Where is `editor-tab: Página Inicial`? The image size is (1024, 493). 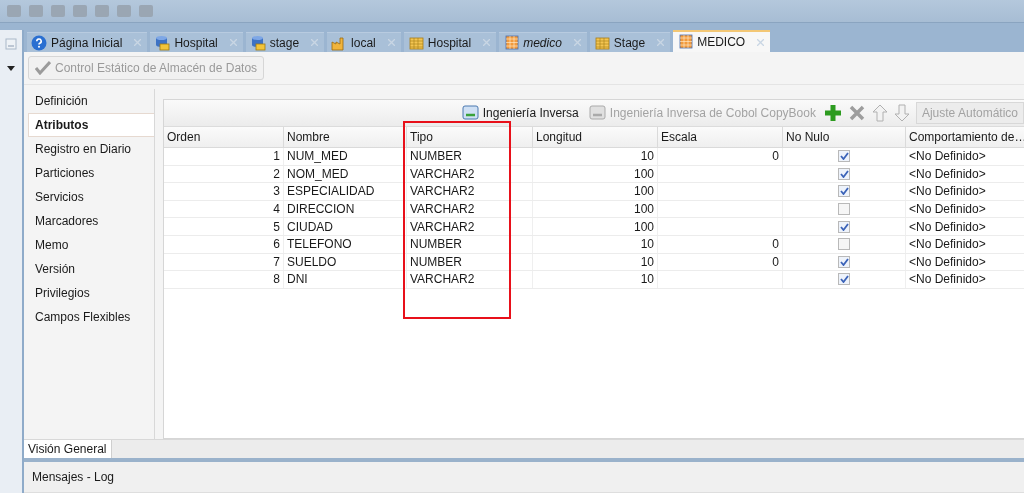
editor-tab: Página Inicial is located at coordinates (87, 42).